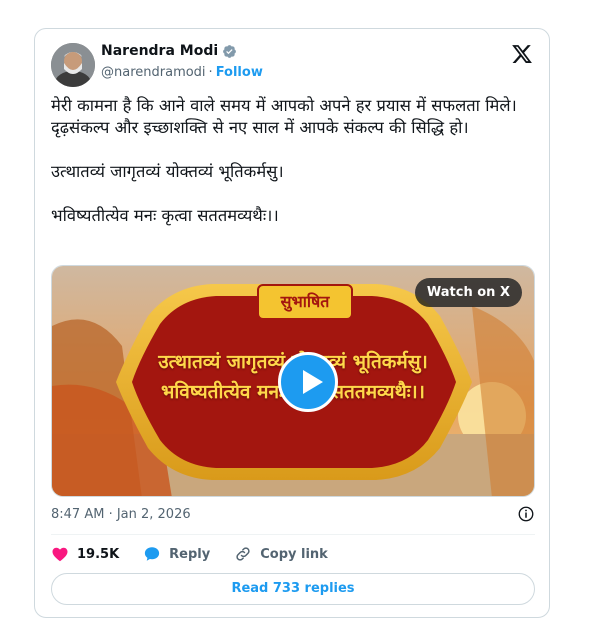  I want to click on copy-link-button: Copy link, so click(281, 554).